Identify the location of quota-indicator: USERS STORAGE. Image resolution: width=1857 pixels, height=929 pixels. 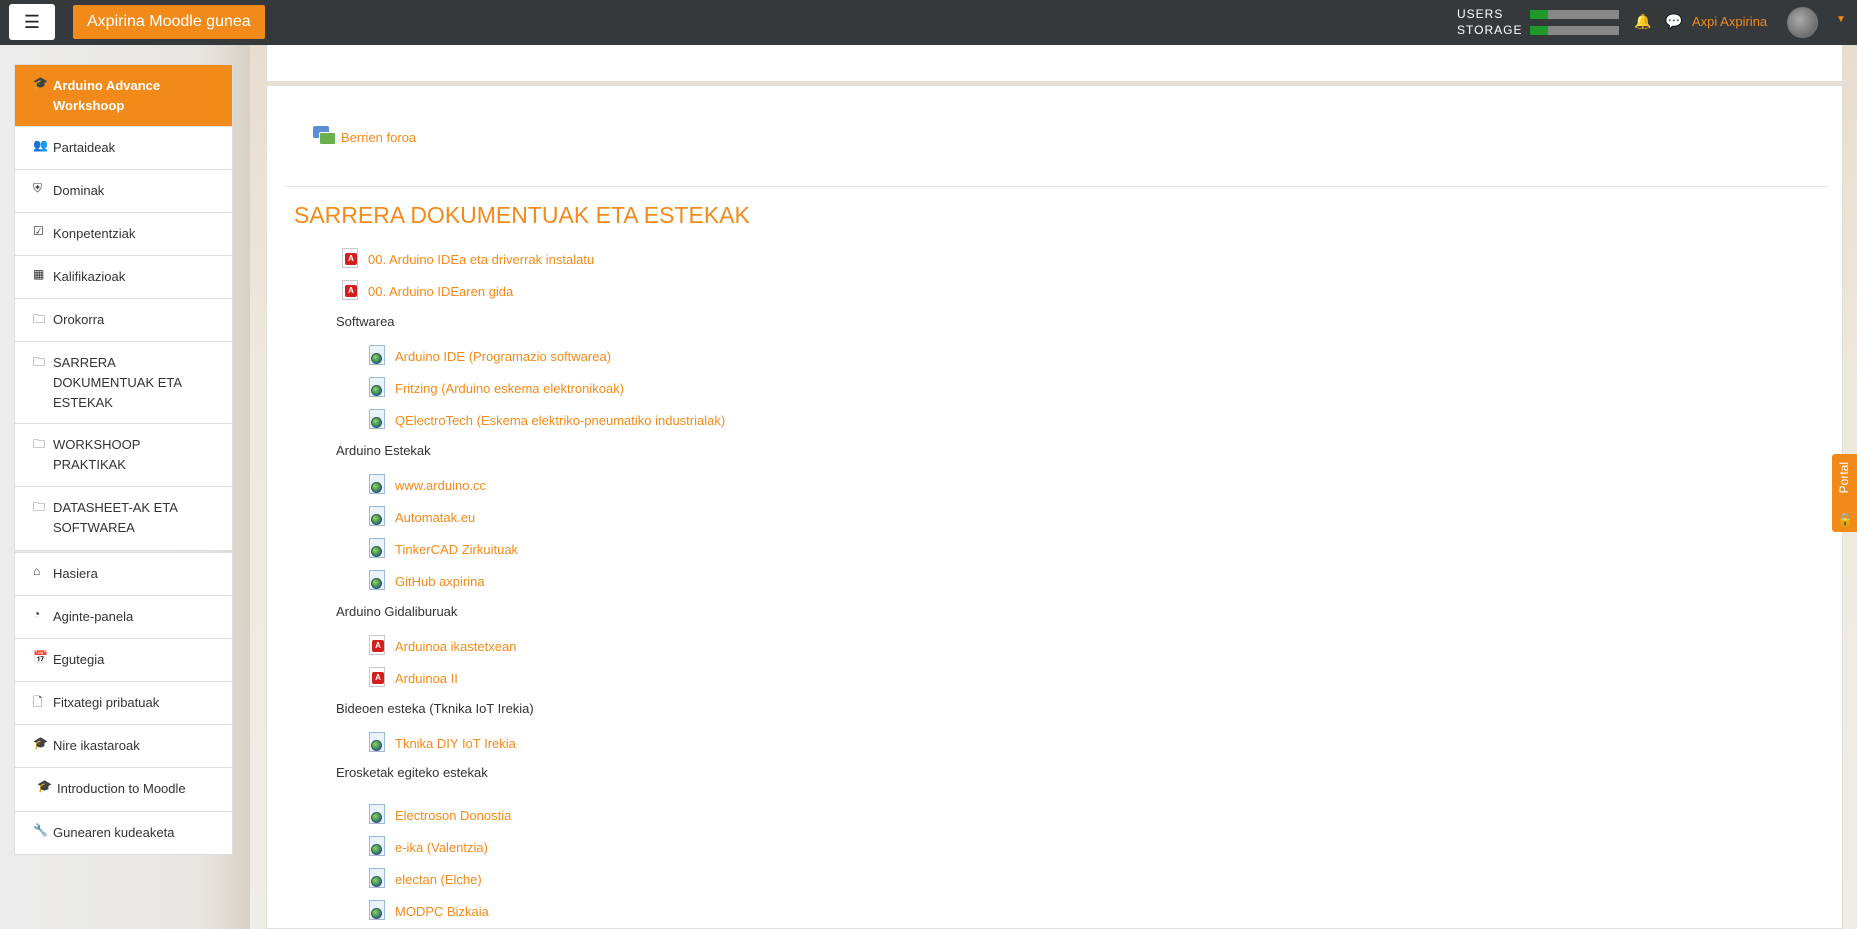
(1539, 22).